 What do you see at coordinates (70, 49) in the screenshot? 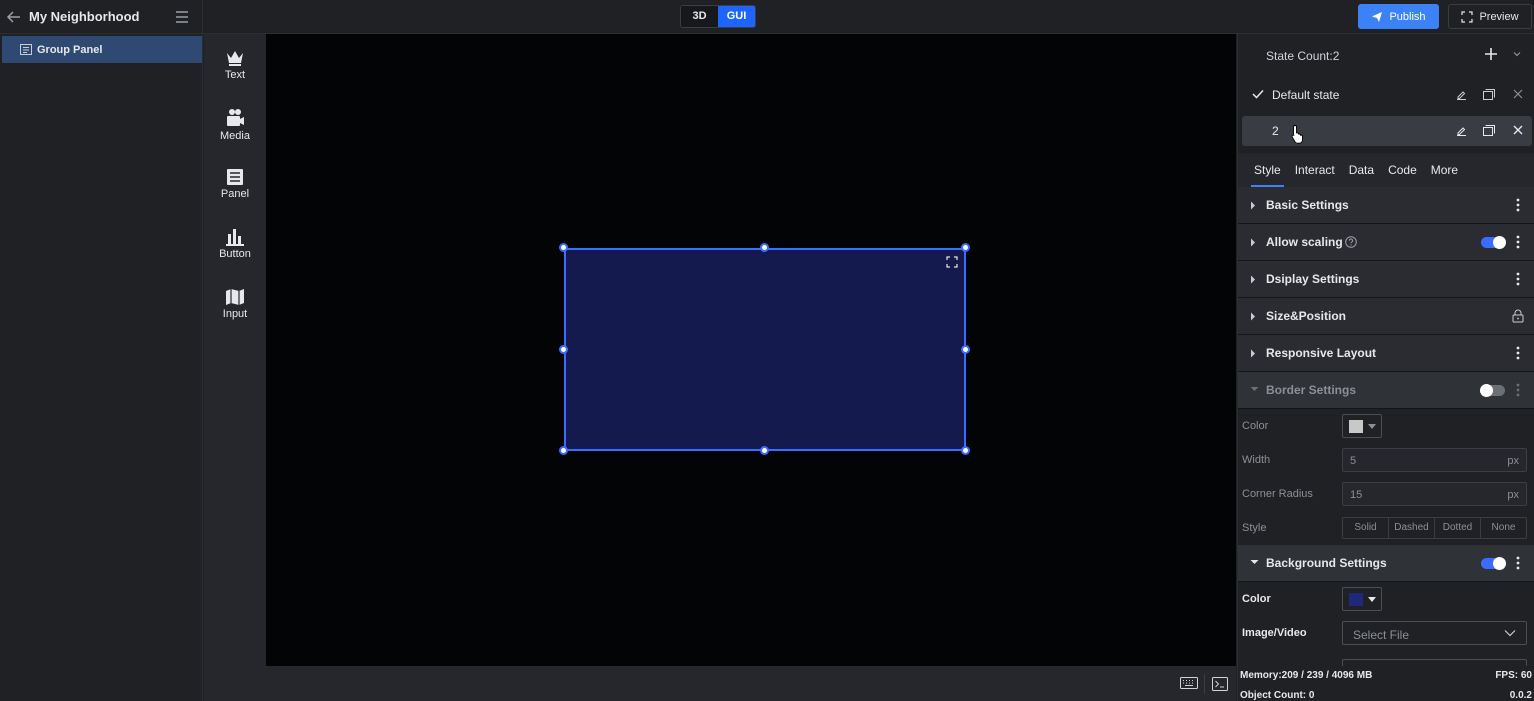
I see `layer-label: Group Panel` at bounding box center [70, 49].